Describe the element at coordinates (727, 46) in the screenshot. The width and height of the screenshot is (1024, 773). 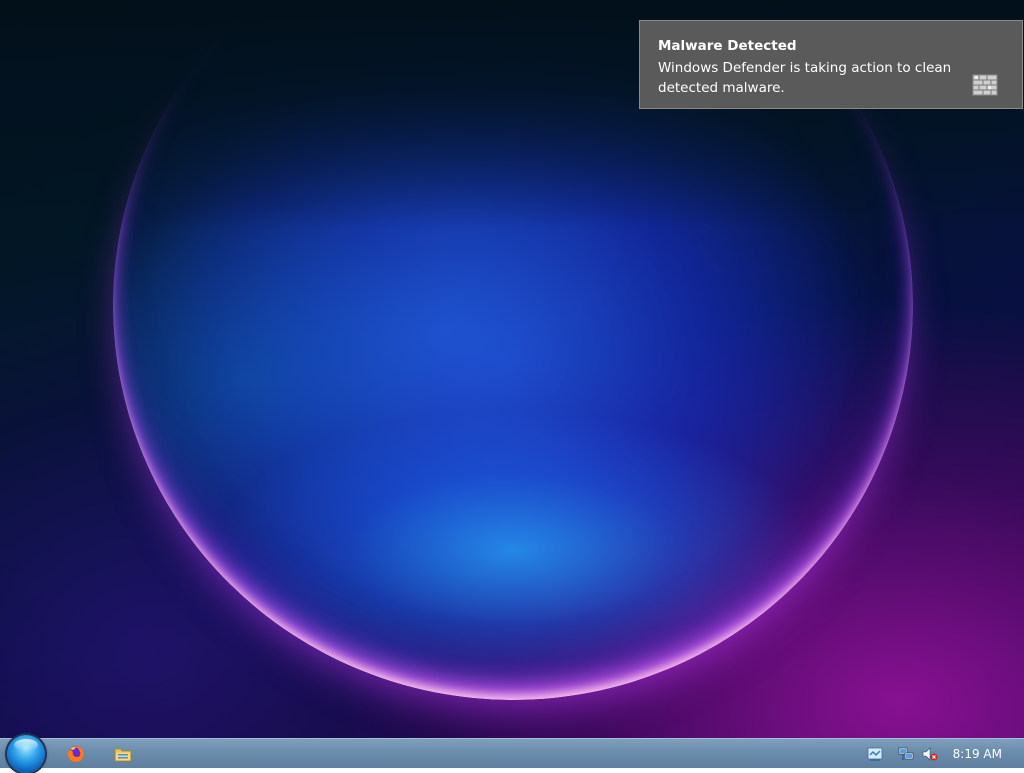
I see `notification-title: Malware Detected` at that location.